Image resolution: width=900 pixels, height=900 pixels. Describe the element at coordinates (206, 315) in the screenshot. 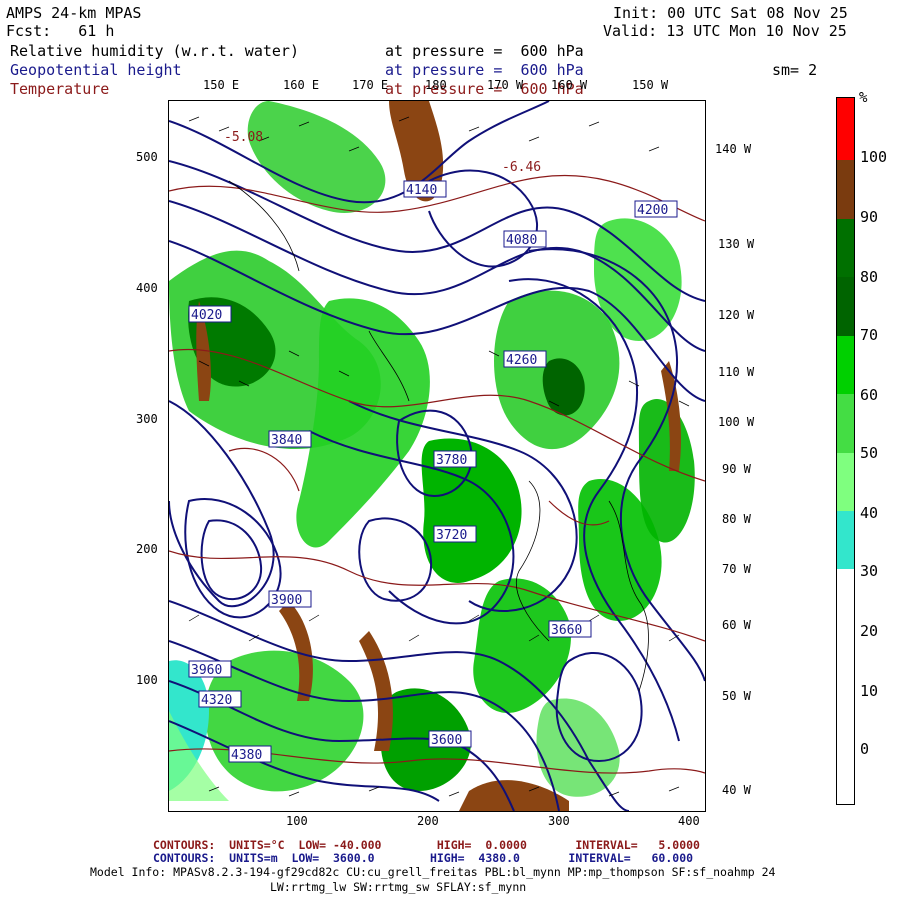

I see `height-label: 4020` at that location.